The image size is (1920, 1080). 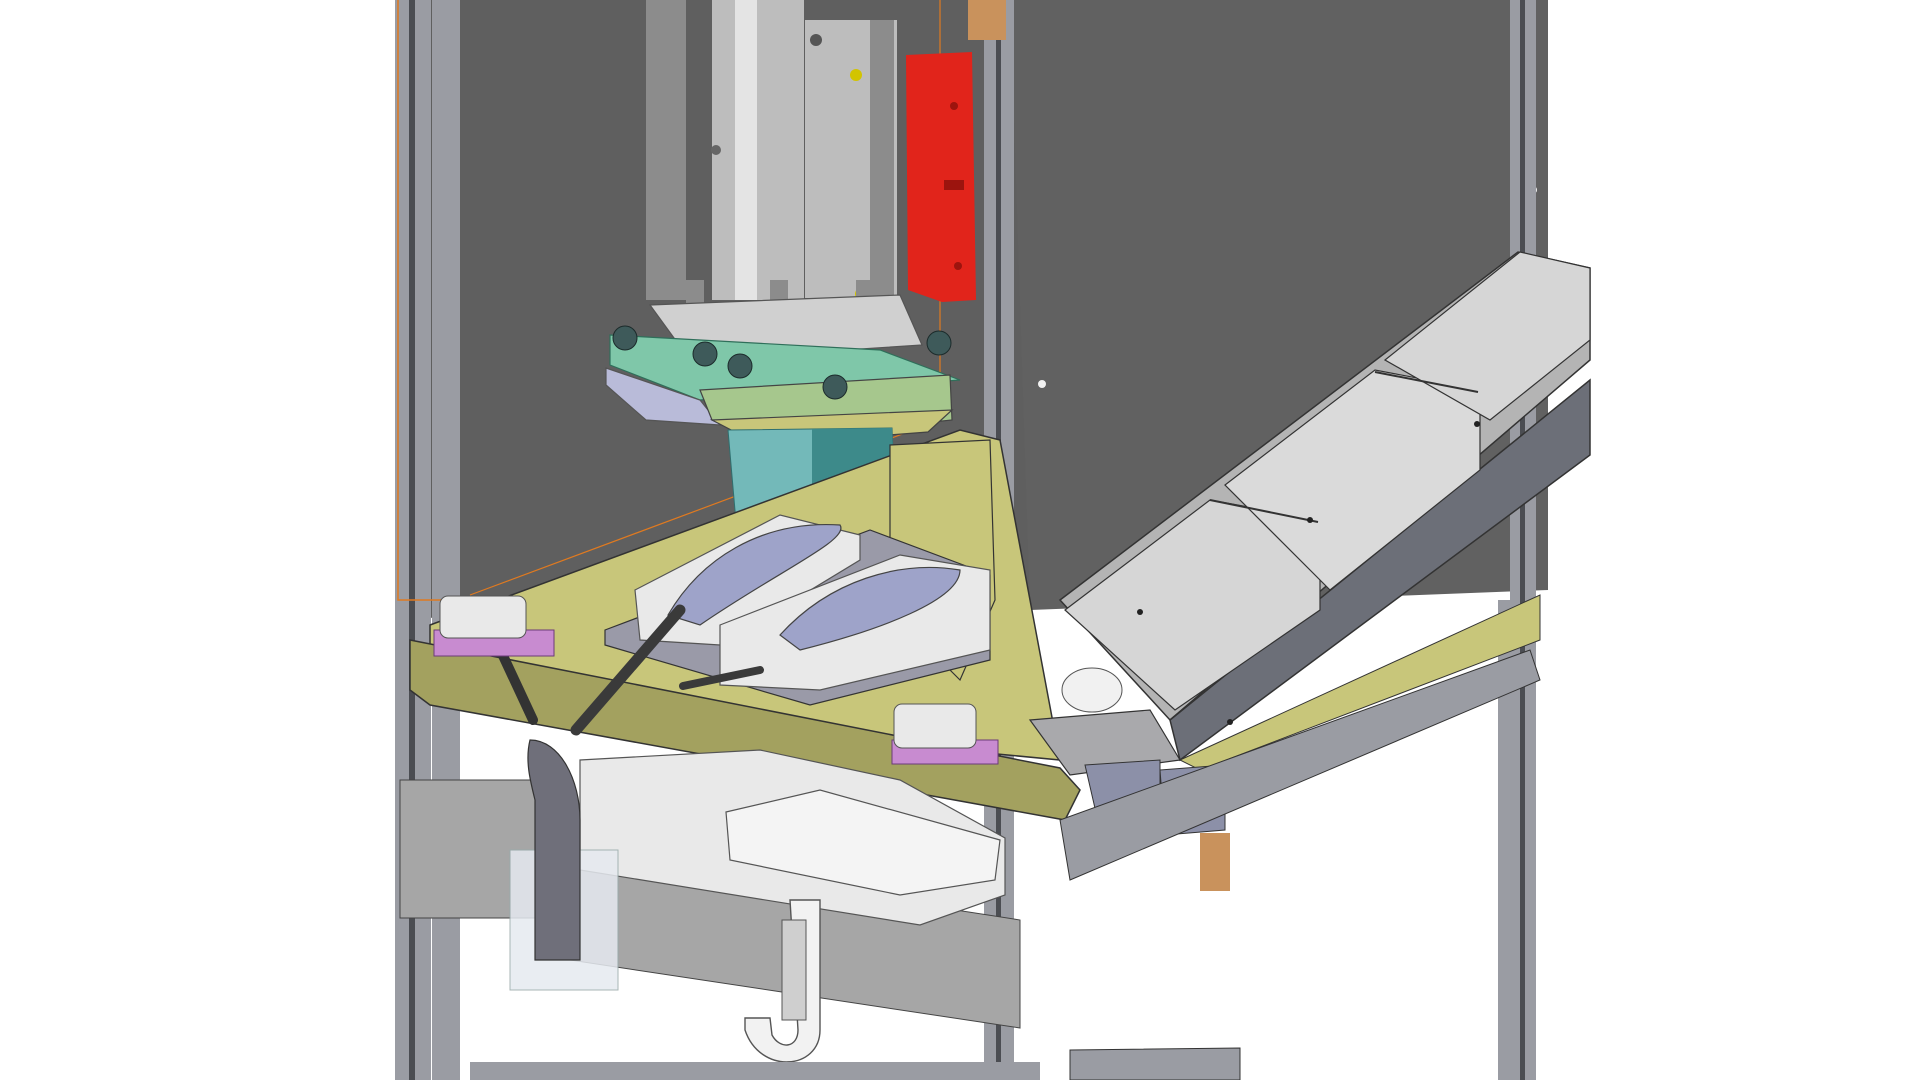 What do you see at coordinates (1155, 1063) in the screenshot?
I see `lower-extrusion-right` at bounding box center [1155, 1063].